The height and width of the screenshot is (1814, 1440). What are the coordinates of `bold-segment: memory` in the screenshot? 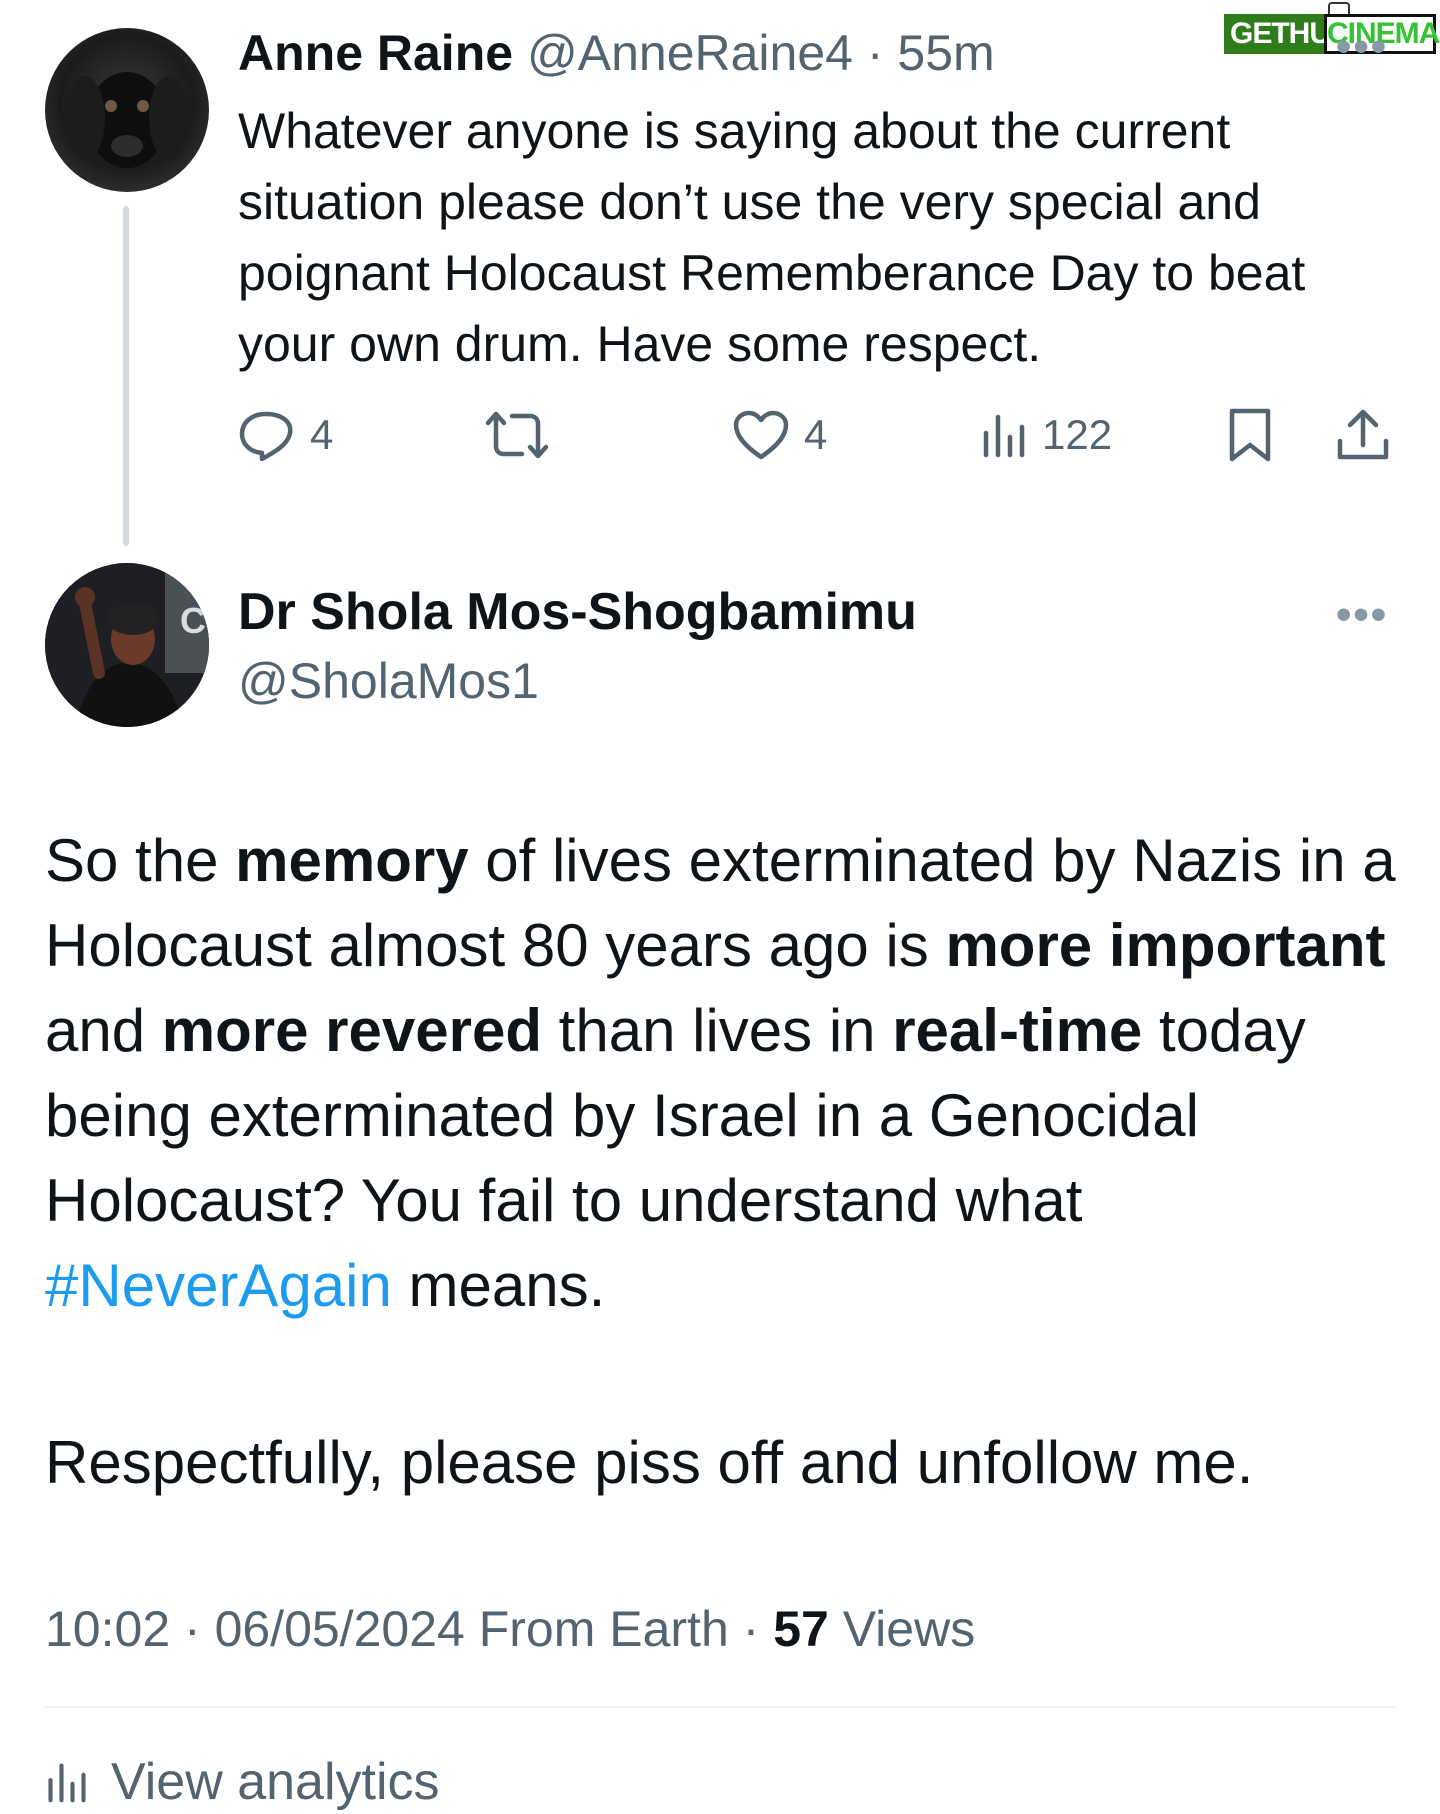 It's located at (352, 860).